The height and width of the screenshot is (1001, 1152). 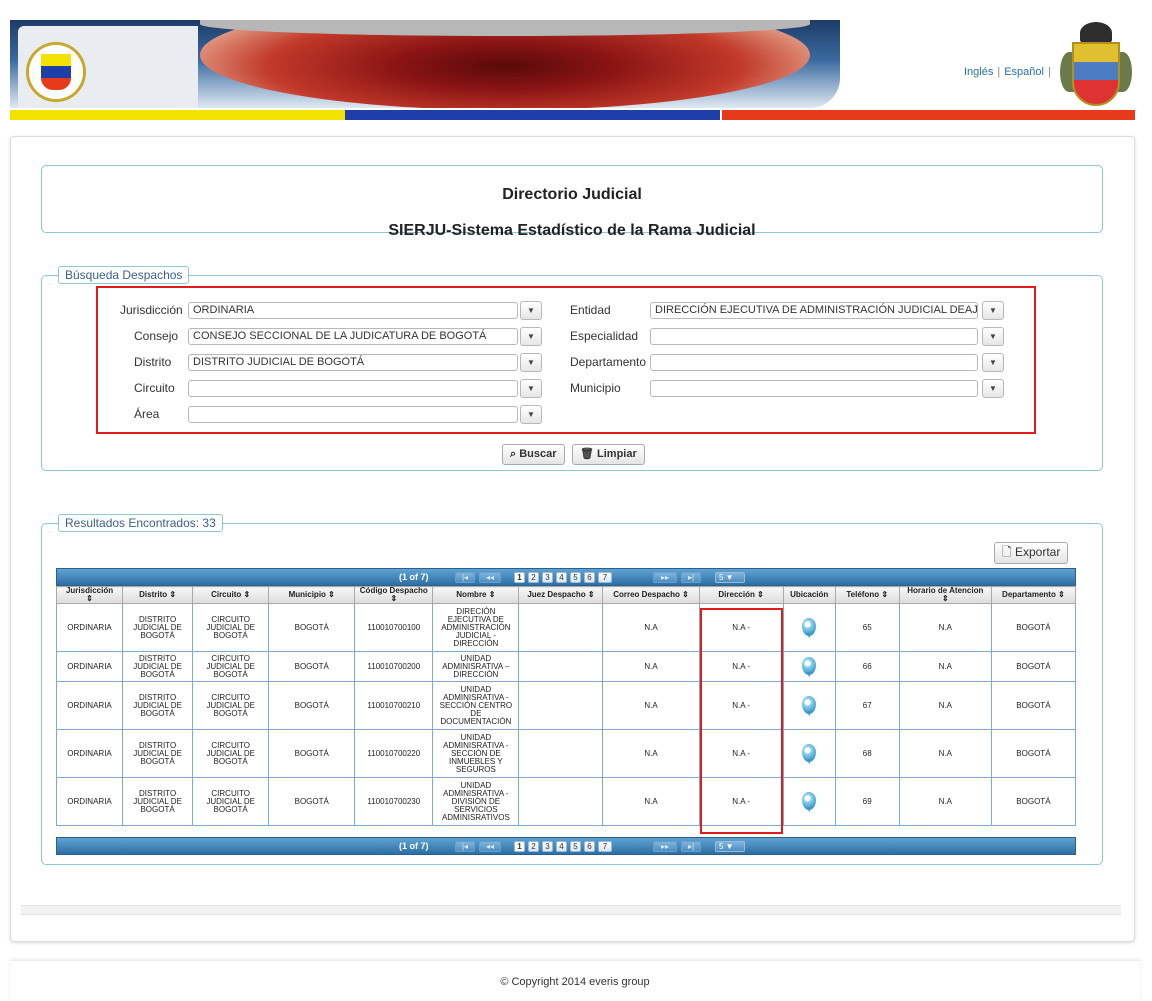 I want to click on col-direccion: Dirección ⇕, so click(x=741, y=595).